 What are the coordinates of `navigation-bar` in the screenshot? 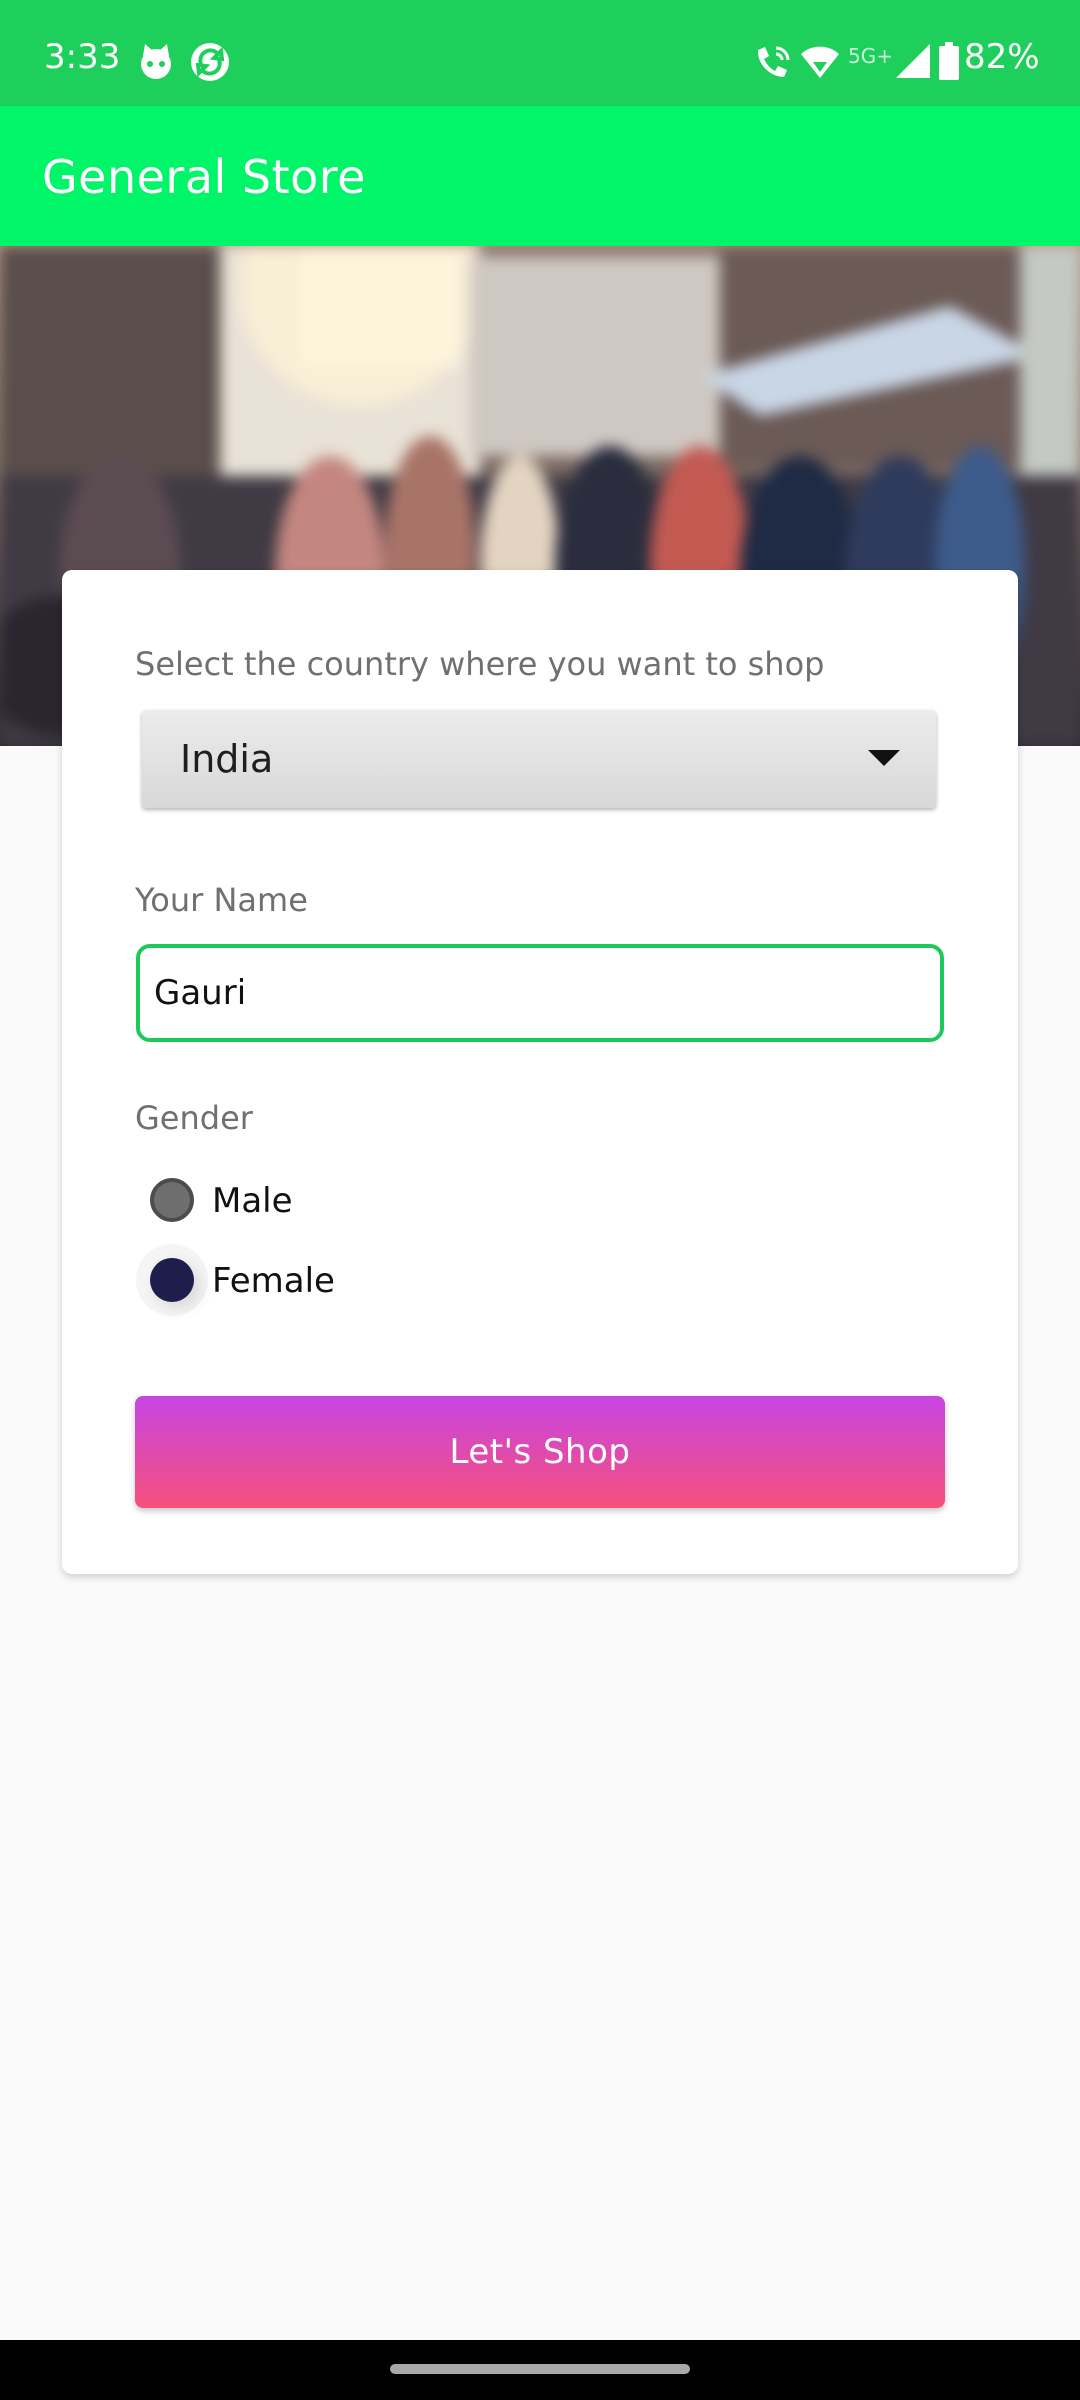 It's located at (540, 2370).